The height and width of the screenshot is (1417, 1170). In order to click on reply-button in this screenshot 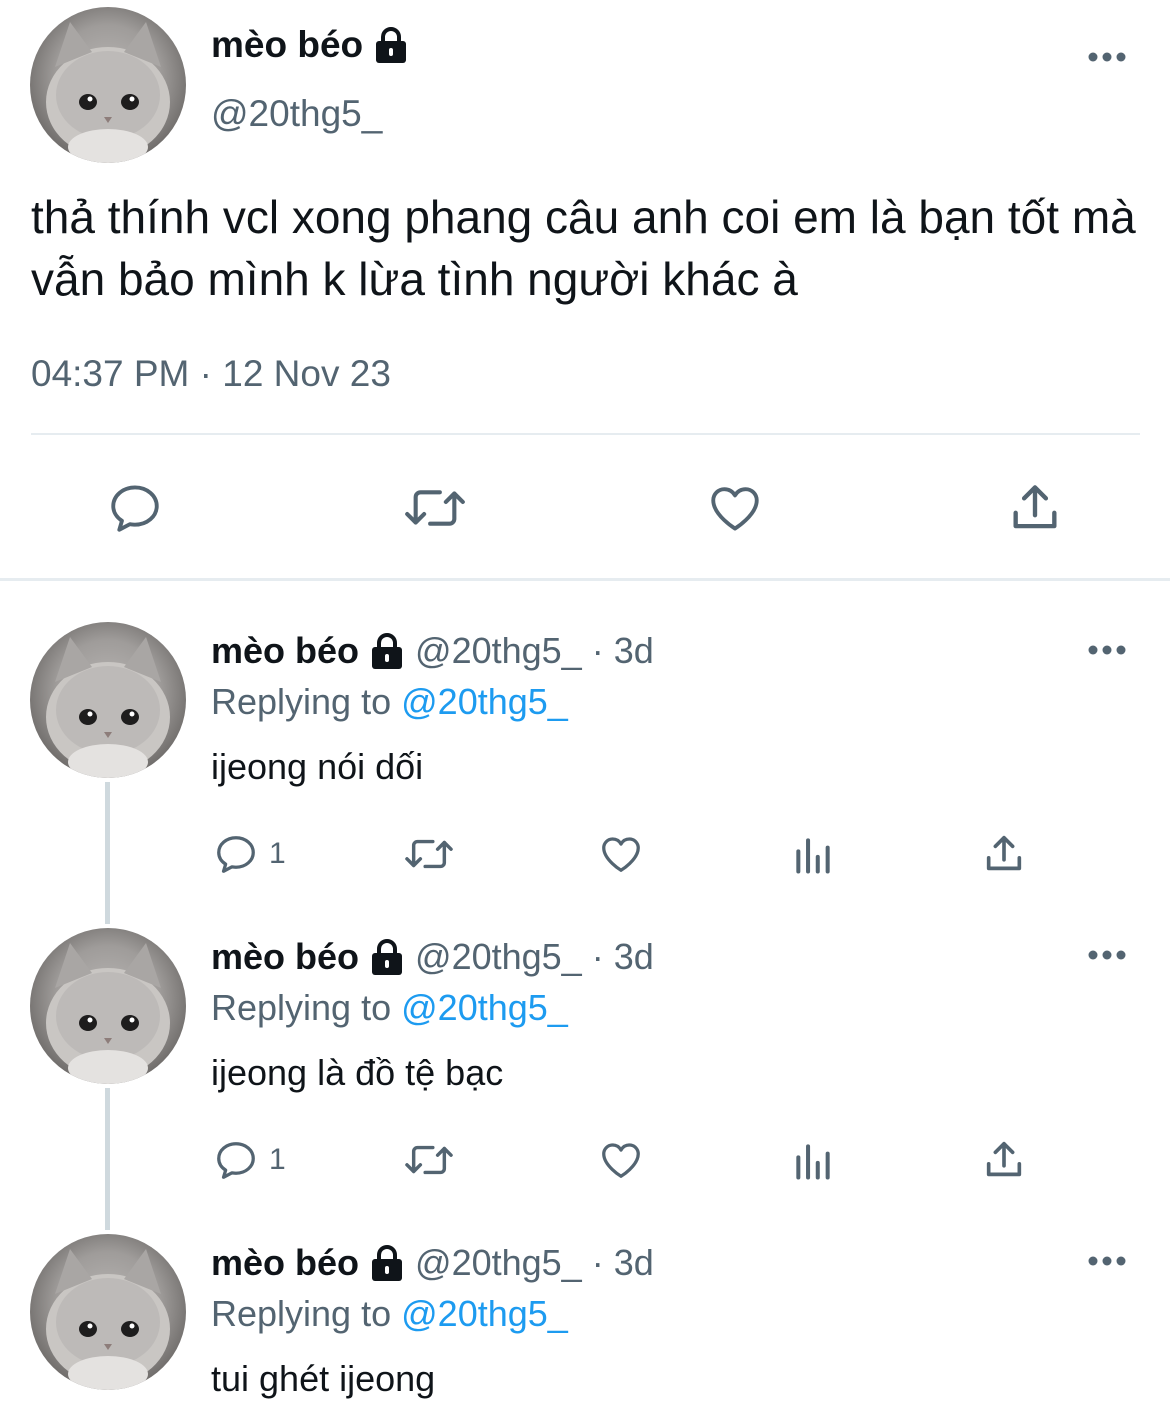, I will do `click(135, 508)`.